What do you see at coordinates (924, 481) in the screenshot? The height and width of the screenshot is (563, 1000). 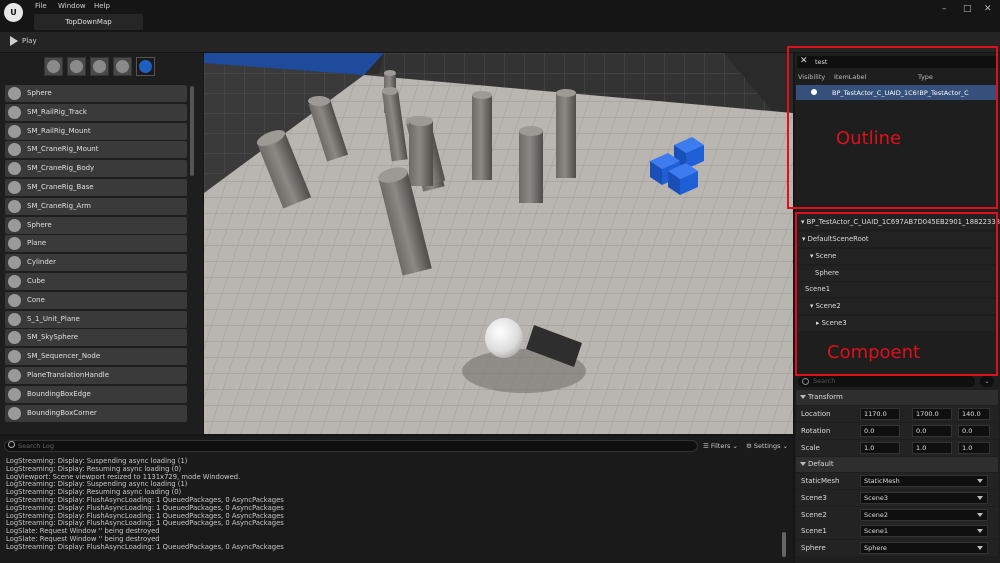 I see `property-combo: StaticMesh` at bounding box center [924, 481].